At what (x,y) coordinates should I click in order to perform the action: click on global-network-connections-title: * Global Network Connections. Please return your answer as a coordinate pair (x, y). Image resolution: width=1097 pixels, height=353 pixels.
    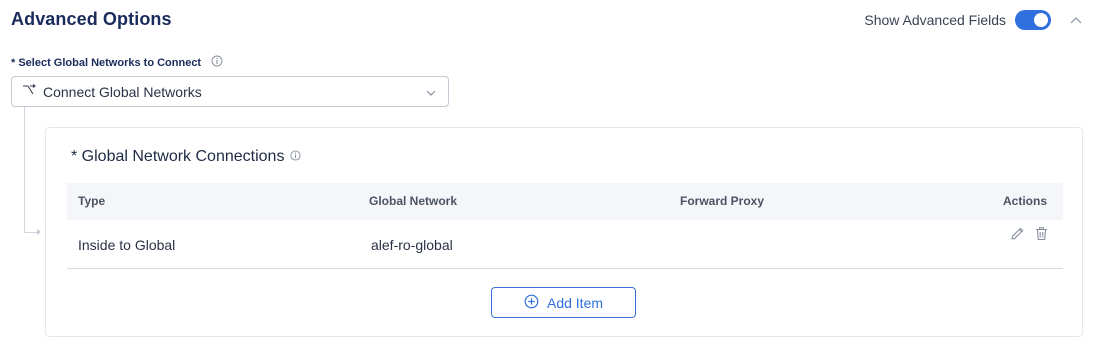
    Looking at the image, I should click on (186, 157).